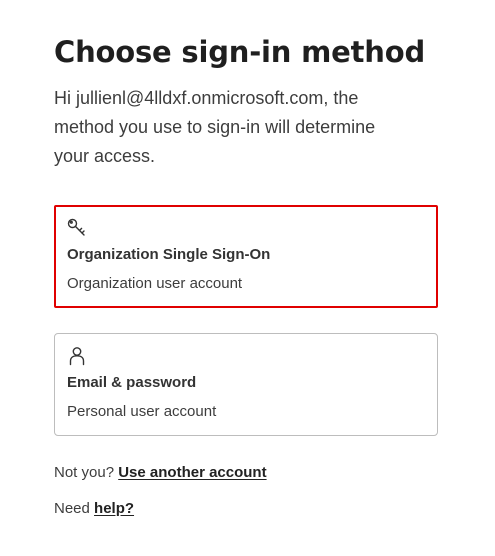 The width and height of the screenshot is (495, 556). What do you see at coordinates (155, 283) in the screenshot?
I see `option-subtitle: Organization user account` at bounding box center [155, 283].